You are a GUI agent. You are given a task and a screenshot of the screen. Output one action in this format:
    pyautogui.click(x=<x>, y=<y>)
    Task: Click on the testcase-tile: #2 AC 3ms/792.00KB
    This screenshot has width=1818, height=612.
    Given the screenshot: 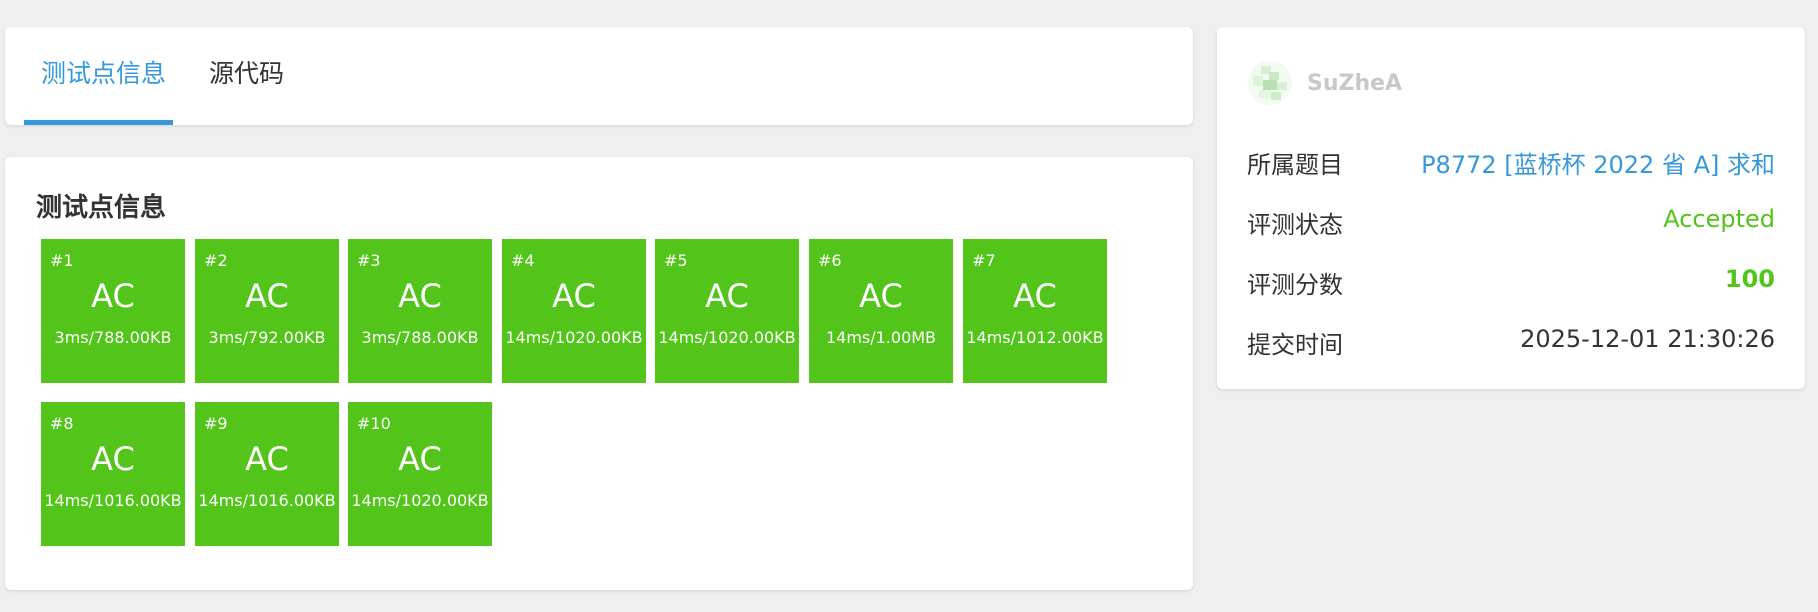 What is the action you would take?
    pyautogui.click(x=267, y=311)
    